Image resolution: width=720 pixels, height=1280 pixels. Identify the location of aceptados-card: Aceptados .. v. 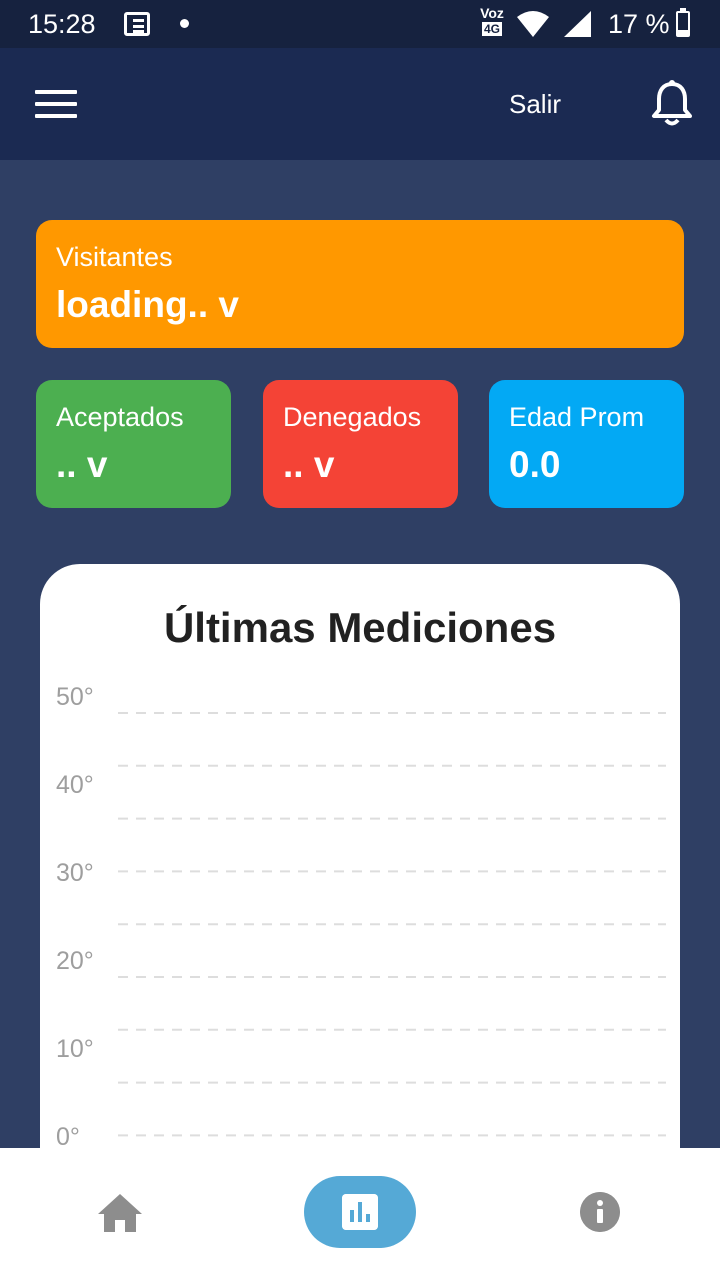
(133, 444).